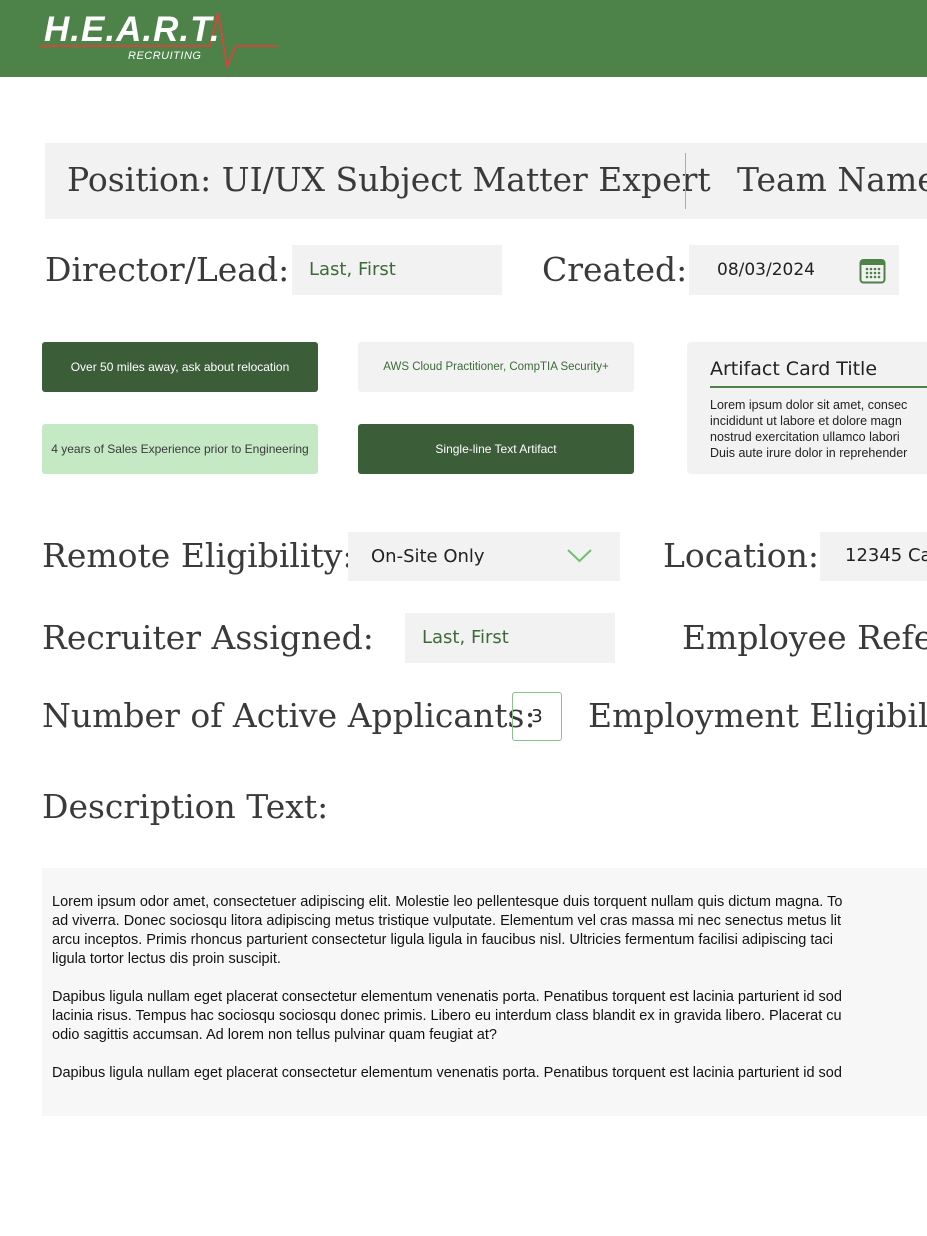 The width and height of the screenshot is (927, 1236). What do you see at coordinates (132, 30) in the screenshot?
I see `logo-title: H.E.A.R.T.` at bounding box center [132, 30].